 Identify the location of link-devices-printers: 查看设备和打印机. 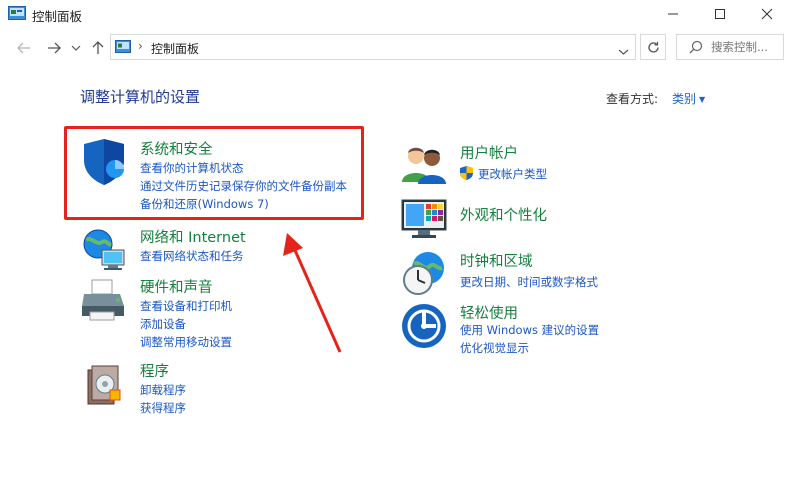
(186, 306).